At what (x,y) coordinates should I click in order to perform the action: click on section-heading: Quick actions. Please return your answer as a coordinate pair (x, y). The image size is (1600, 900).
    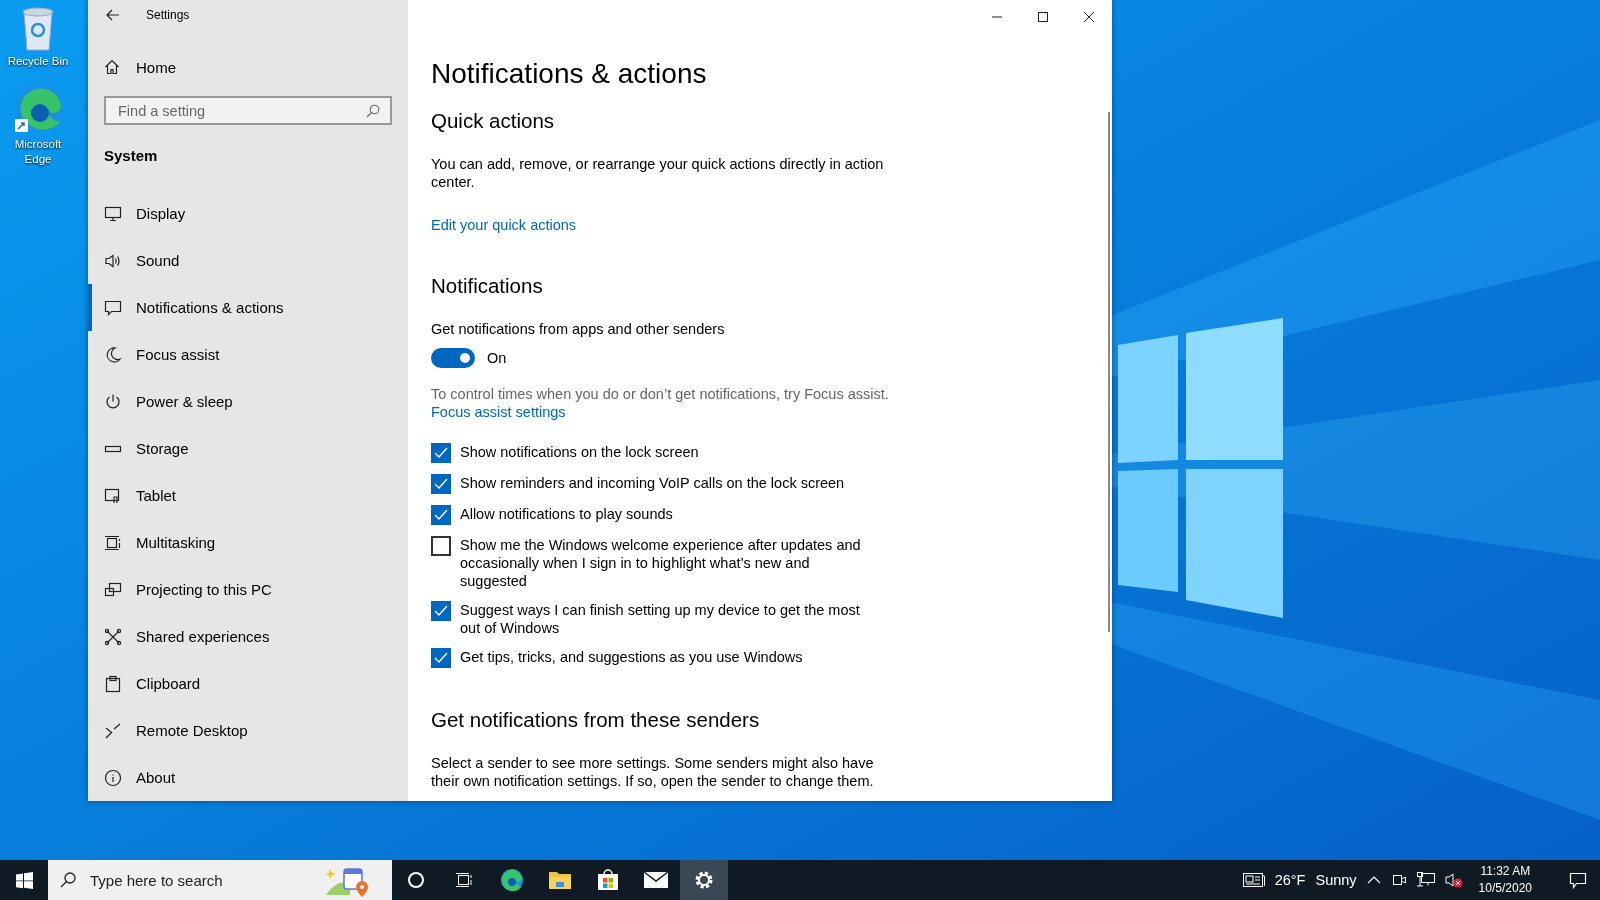
    Looking at the image, I should click on (493, 120).